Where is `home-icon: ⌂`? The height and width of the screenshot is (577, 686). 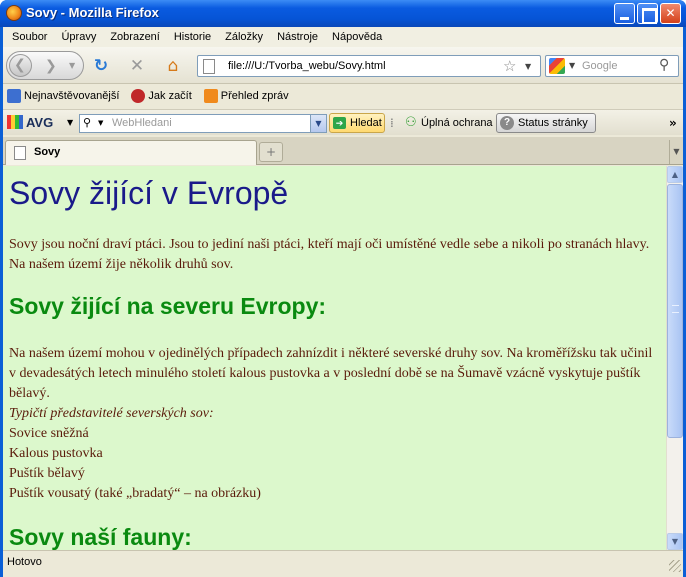 home-icon: ⌂ is located at coordinates (173, 66).